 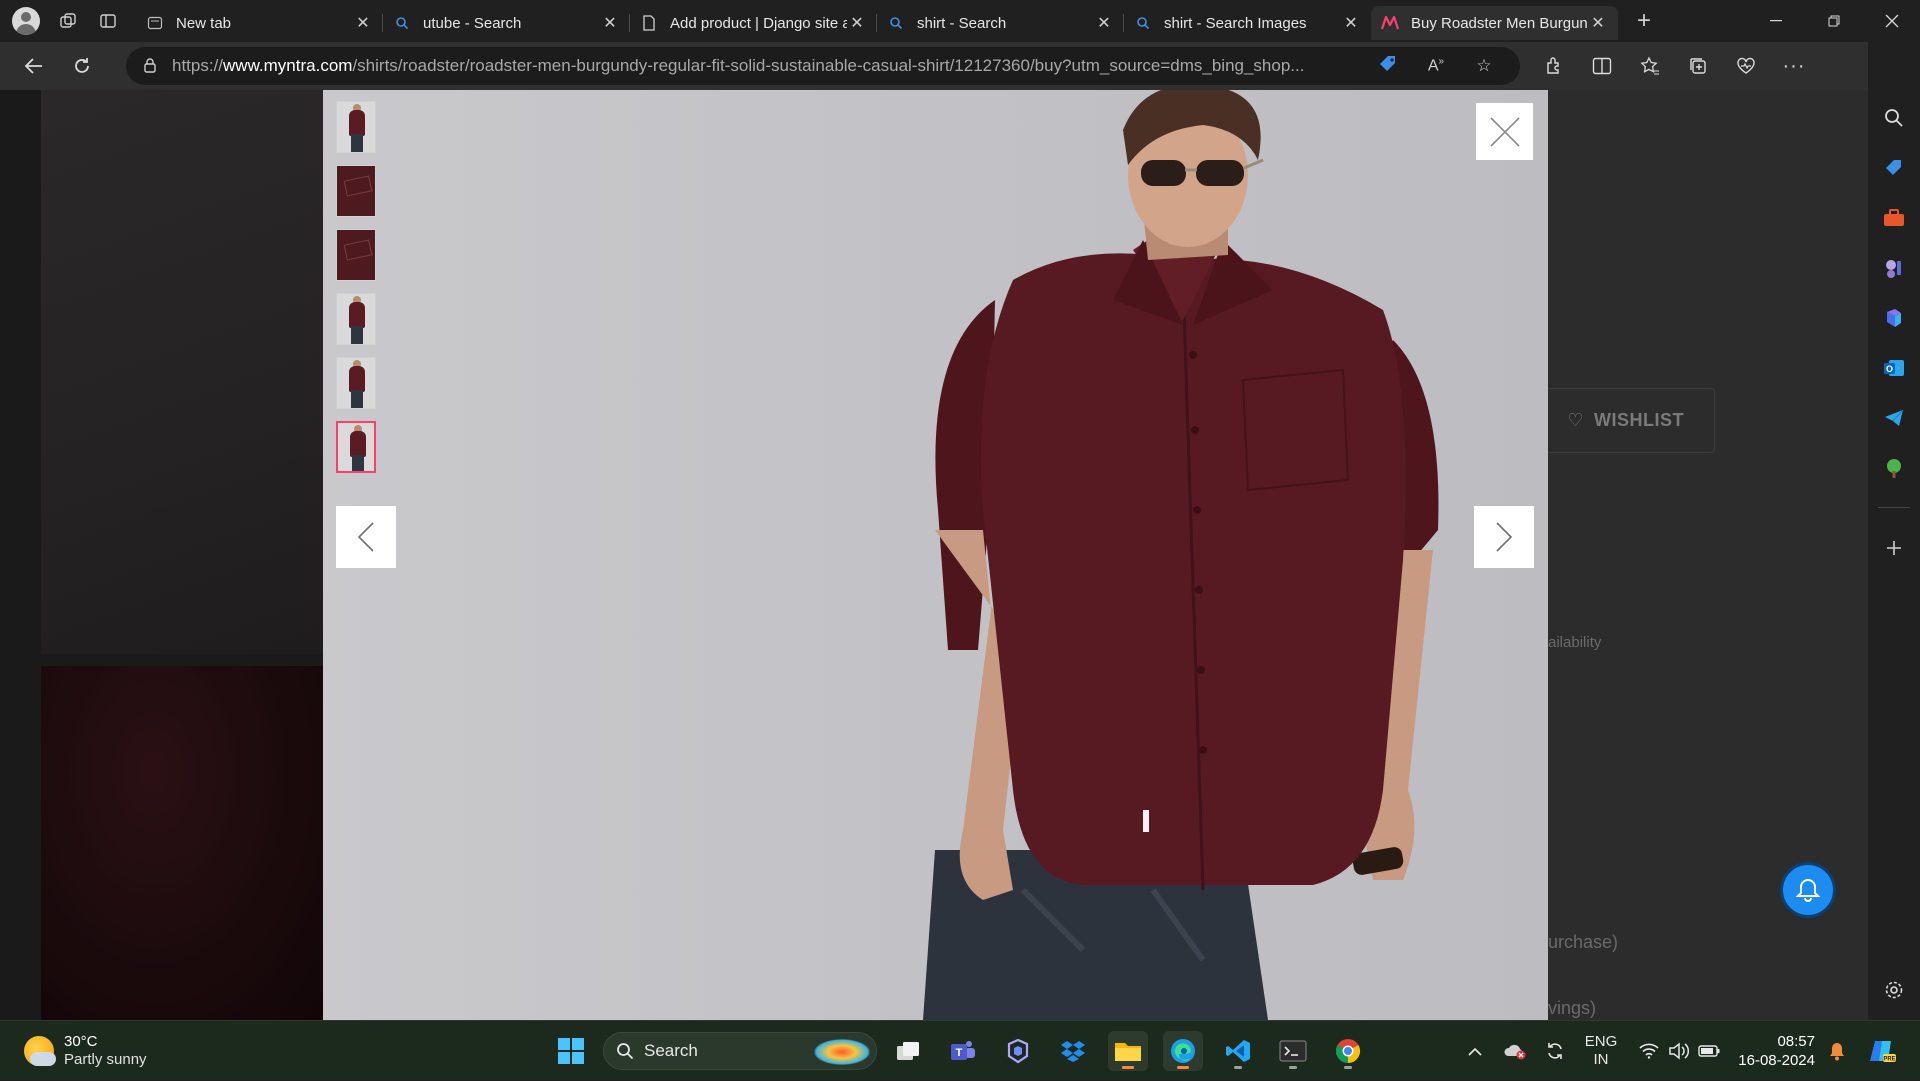 I want to click on copilot-sidebar-icon, so click(x=1894, y=318).